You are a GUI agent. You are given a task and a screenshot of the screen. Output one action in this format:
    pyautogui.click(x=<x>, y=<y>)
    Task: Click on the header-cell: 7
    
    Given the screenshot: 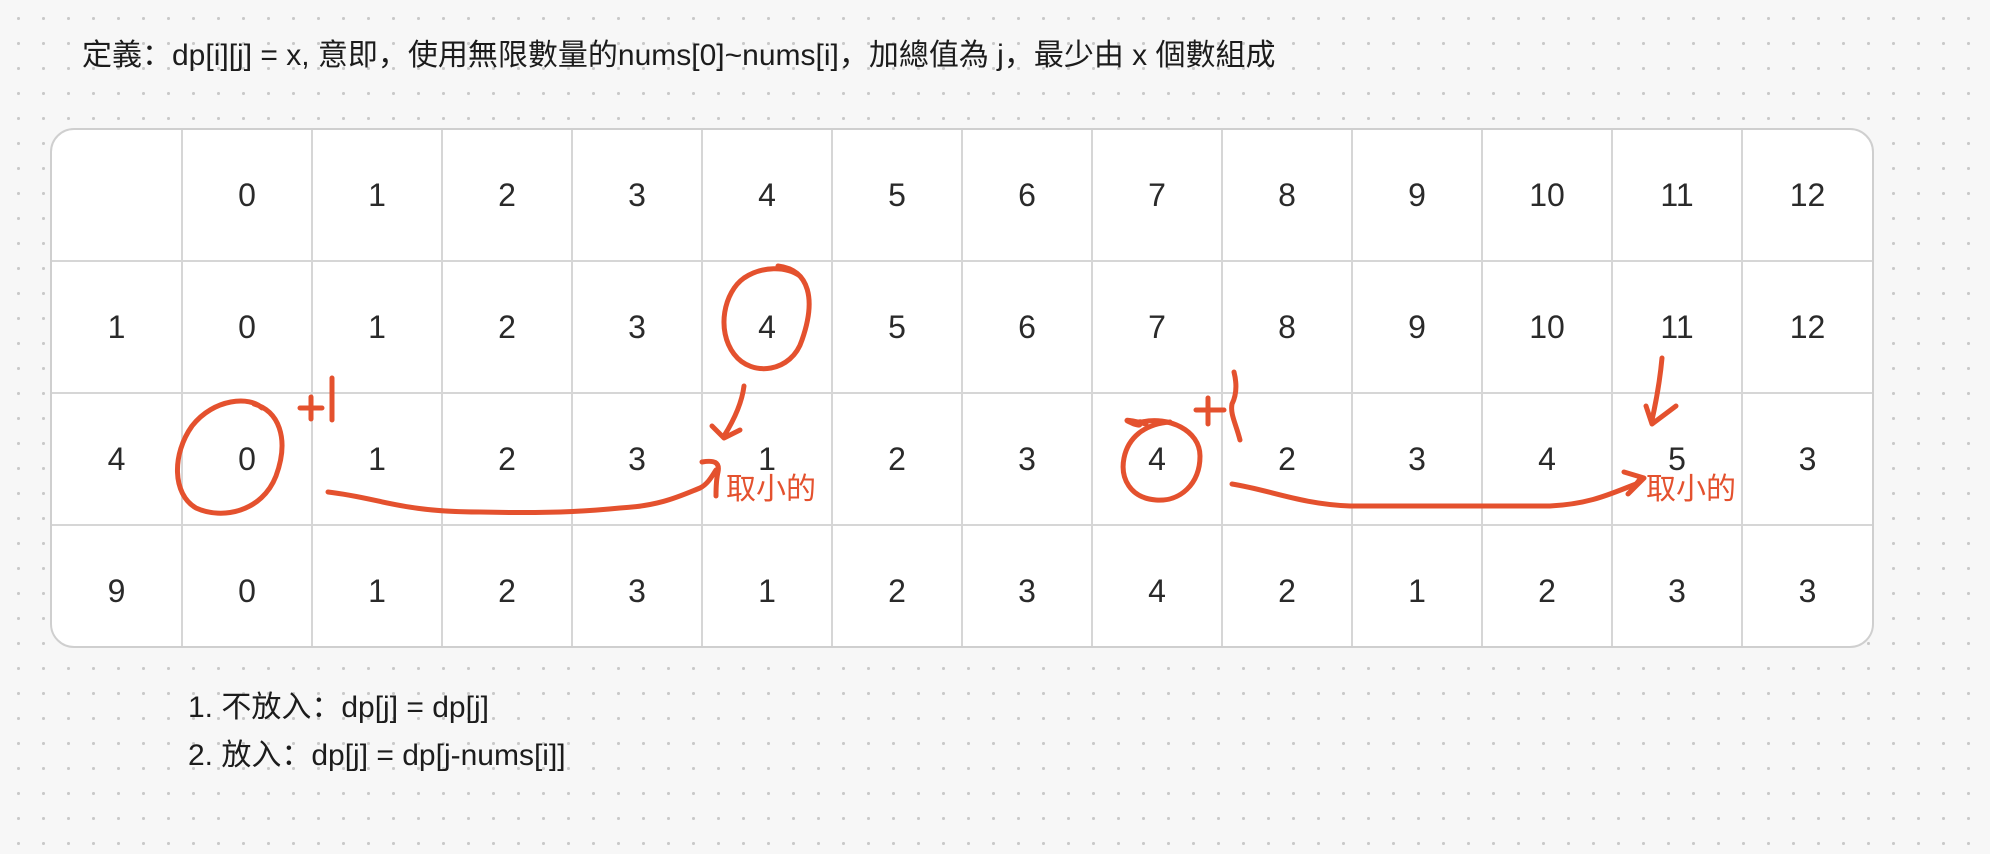 What is the action you would take?
    pyautogui.click(x=1157, y=196)
    